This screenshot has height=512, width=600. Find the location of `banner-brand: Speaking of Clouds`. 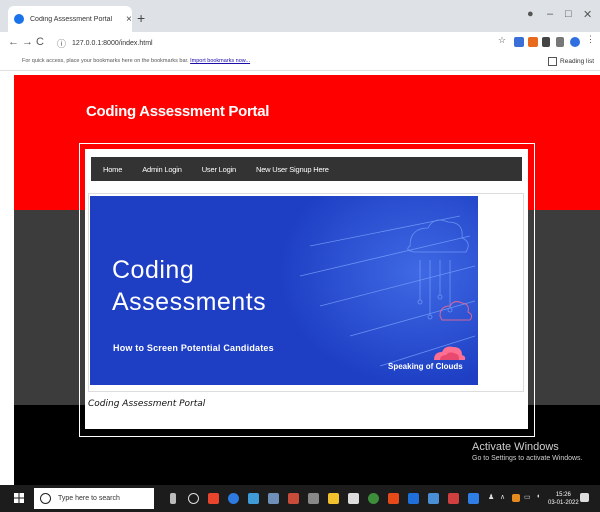

banner-brand: Speaking of Clouds is located at coordinates (425, 366).